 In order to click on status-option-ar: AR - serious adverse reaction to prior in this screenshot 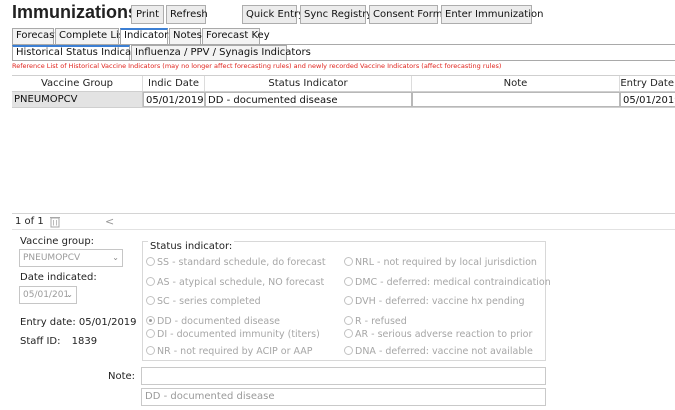, I will do `click(438, 335)`.